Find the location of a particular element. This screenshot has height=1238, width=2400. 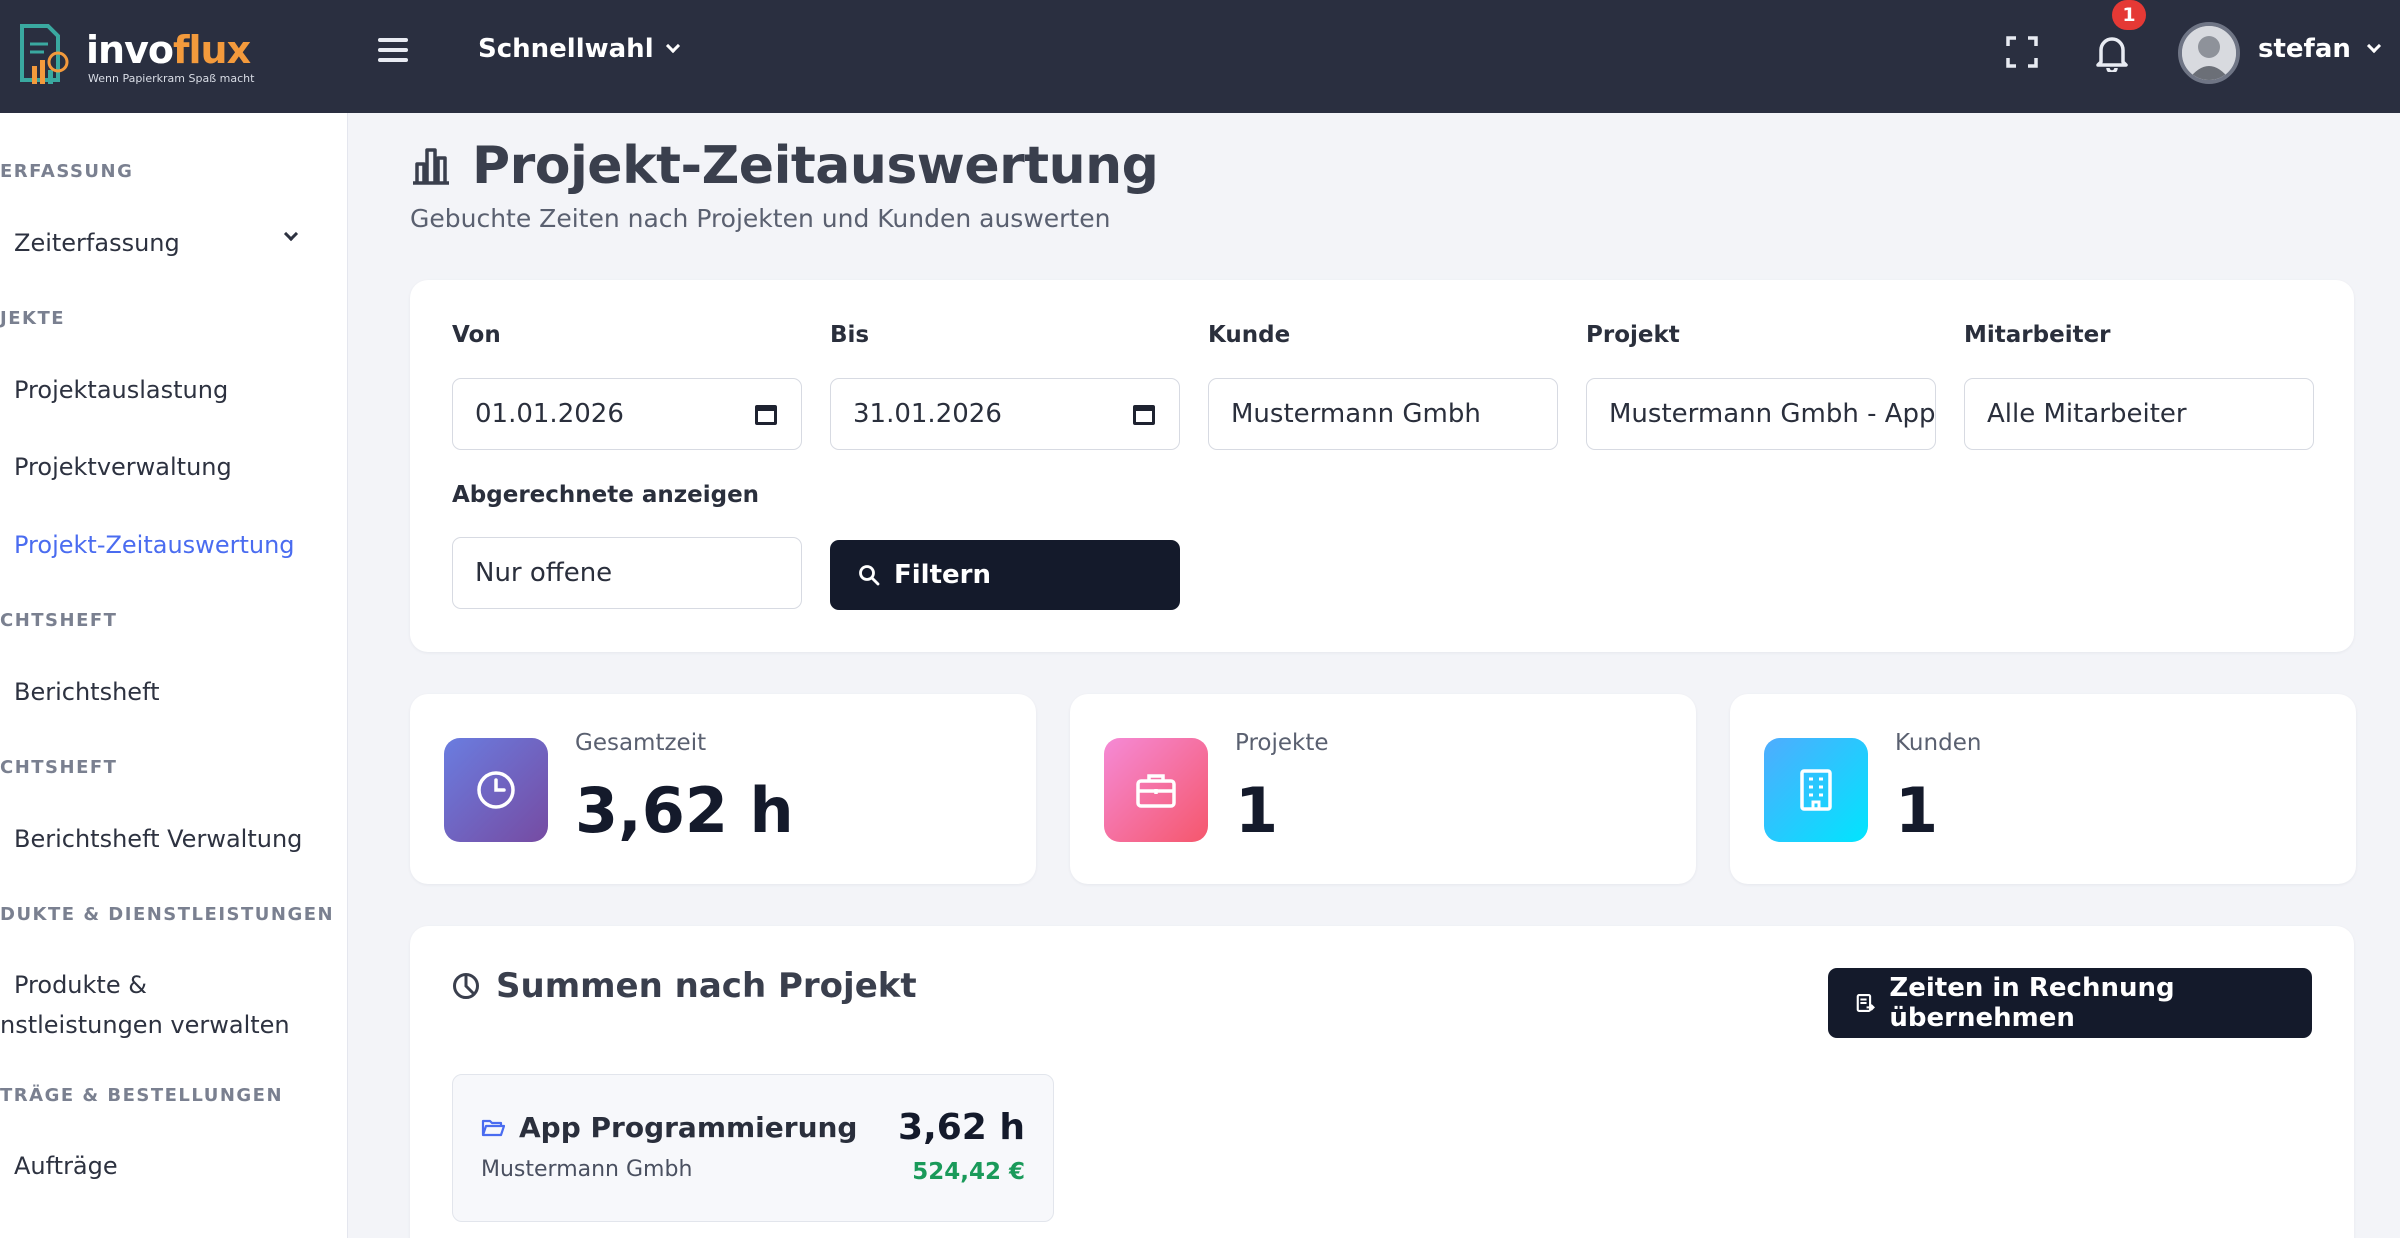

brand-name: invoflux is located at coordinates (168, 50).